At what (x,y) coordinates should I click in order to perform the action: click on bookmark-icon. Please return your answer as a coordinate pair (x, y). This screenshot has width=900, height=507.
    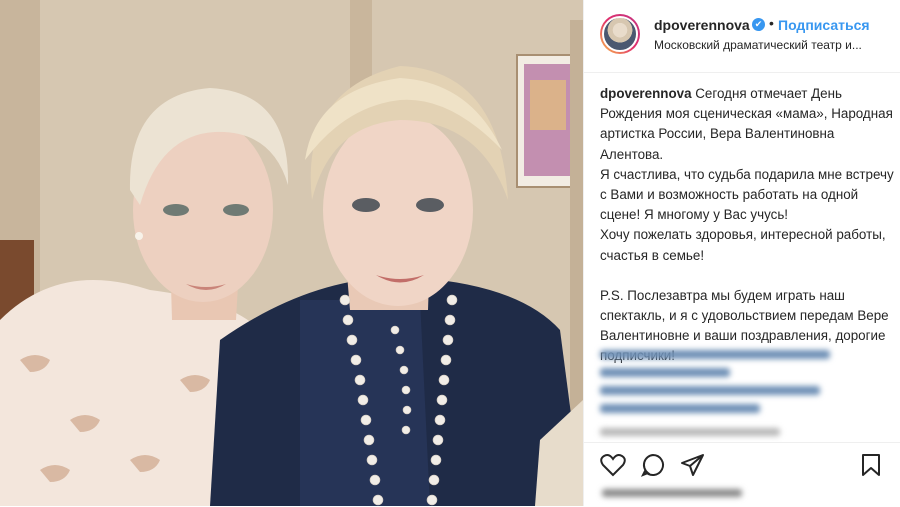
    Looking at the image, I should click on (871, 465).